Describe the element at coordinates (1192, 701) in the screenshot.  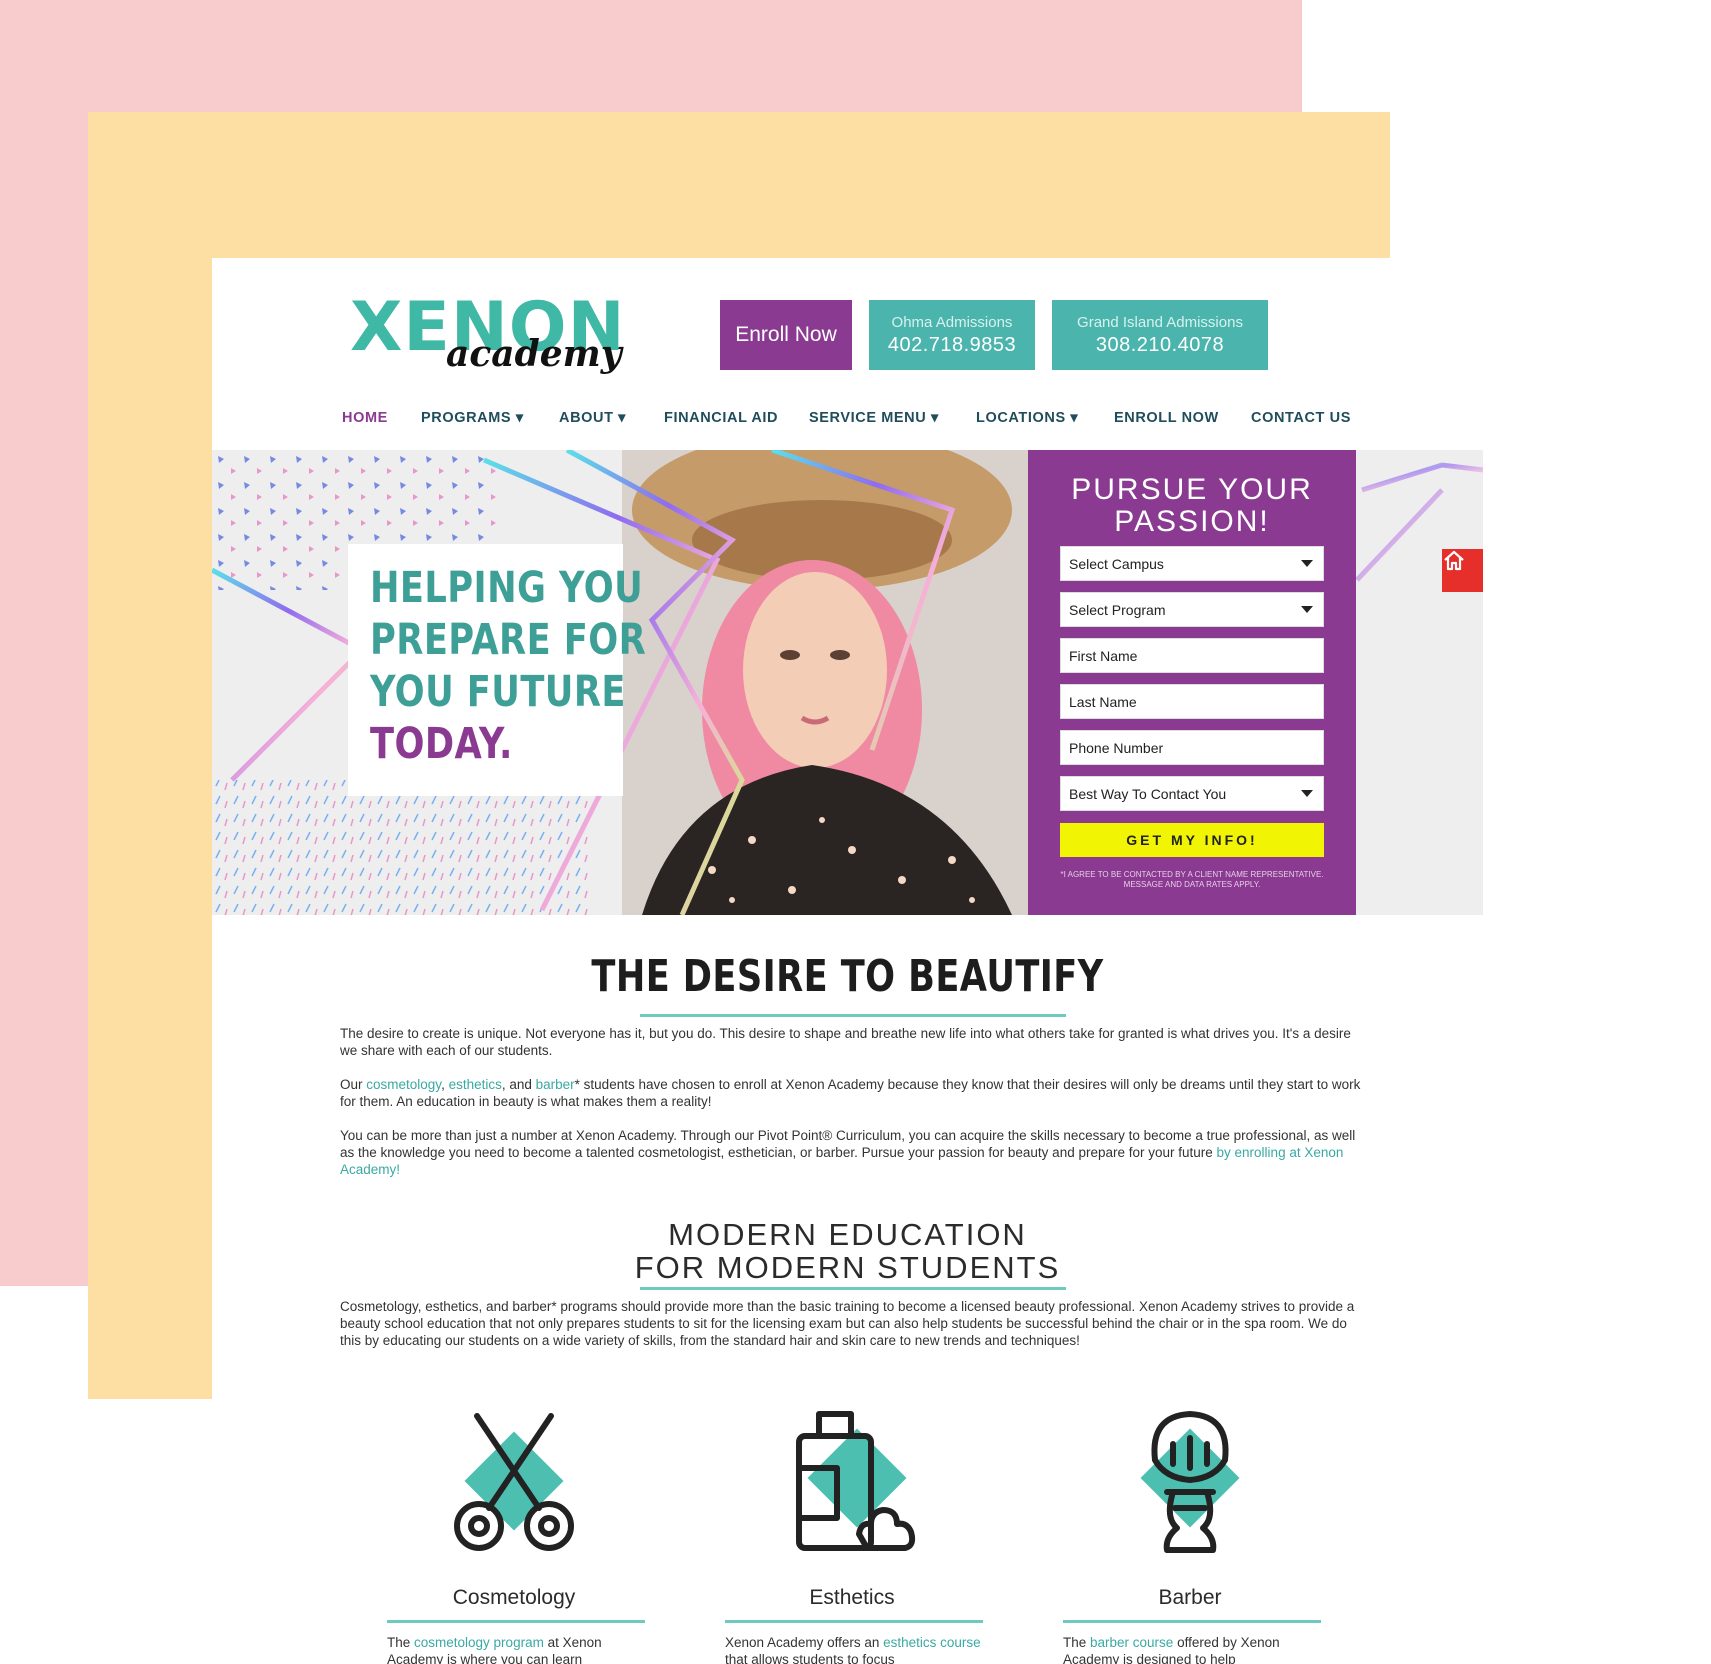
I see `last-name-field: Last Name` at that location.